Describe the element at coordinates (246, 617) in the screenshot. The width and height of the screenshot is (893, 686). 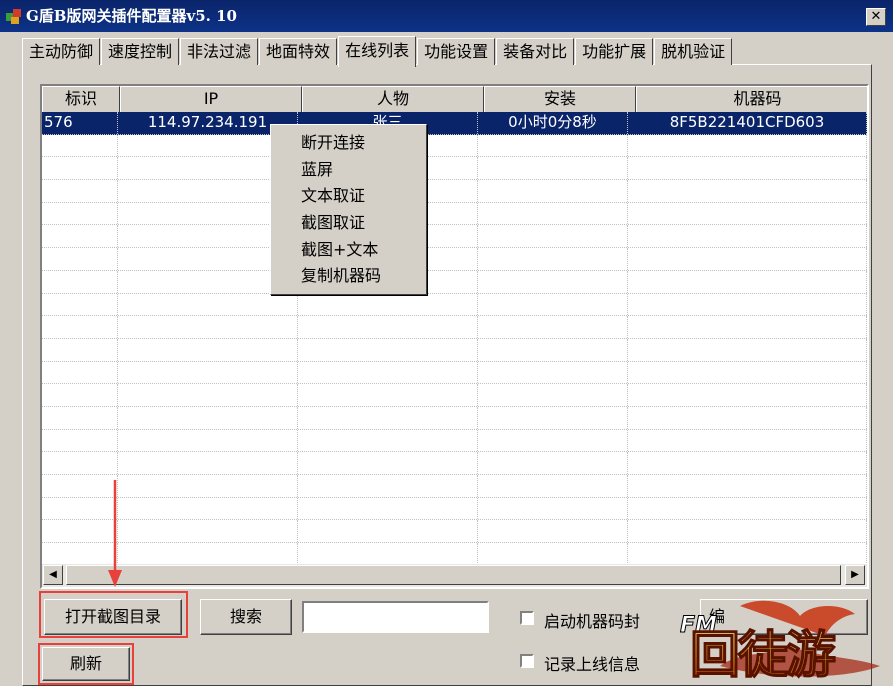
I see `search-button: 搜索` at that location.